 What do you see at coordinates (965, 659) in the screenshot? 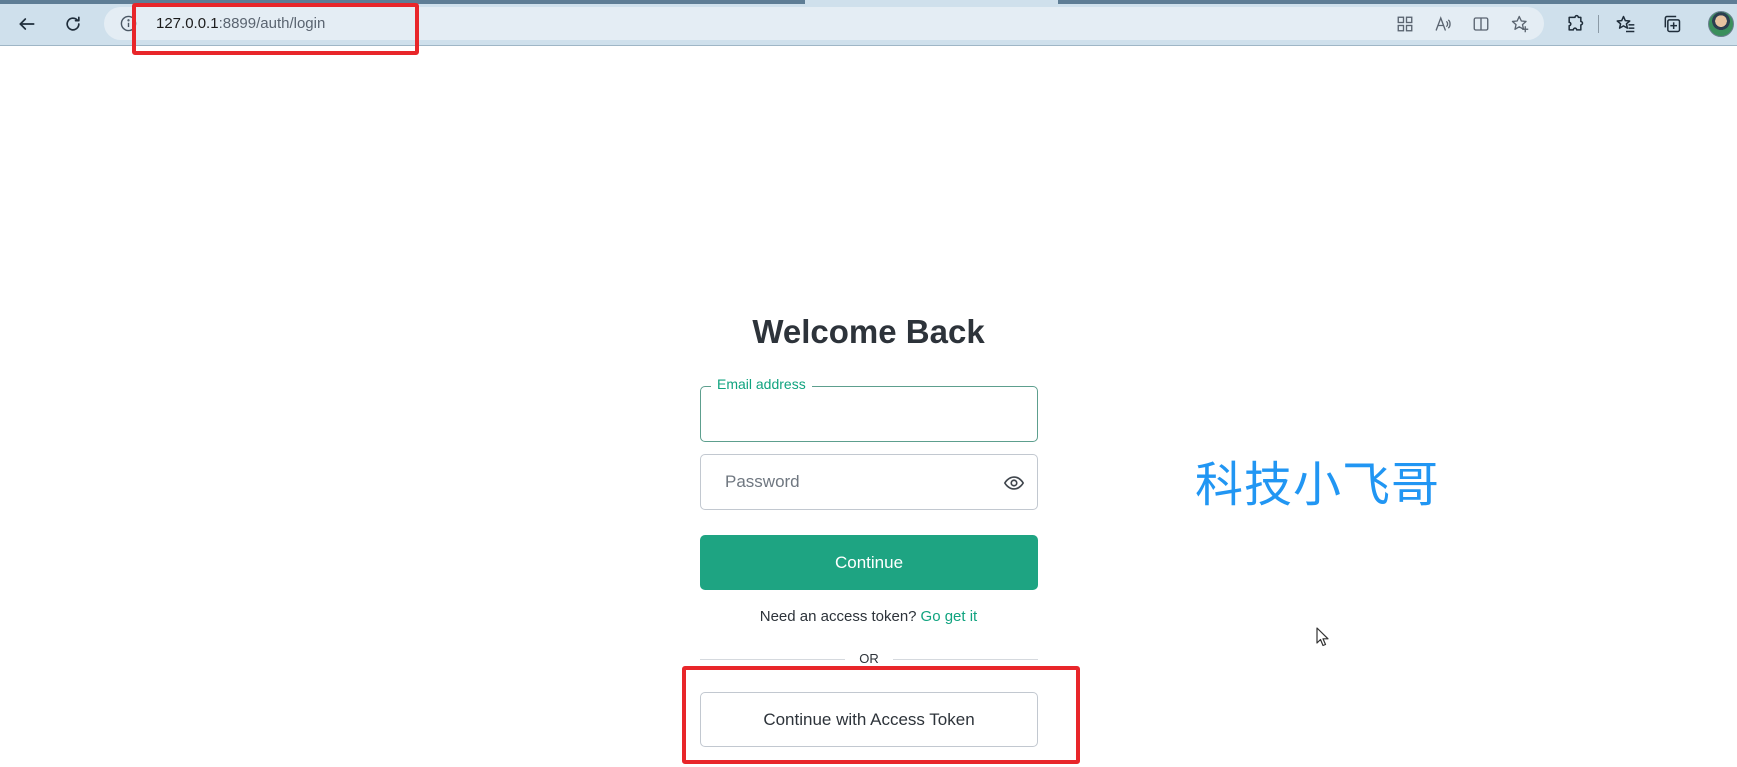
I see `divider-line` at bounding box center [965, 659].